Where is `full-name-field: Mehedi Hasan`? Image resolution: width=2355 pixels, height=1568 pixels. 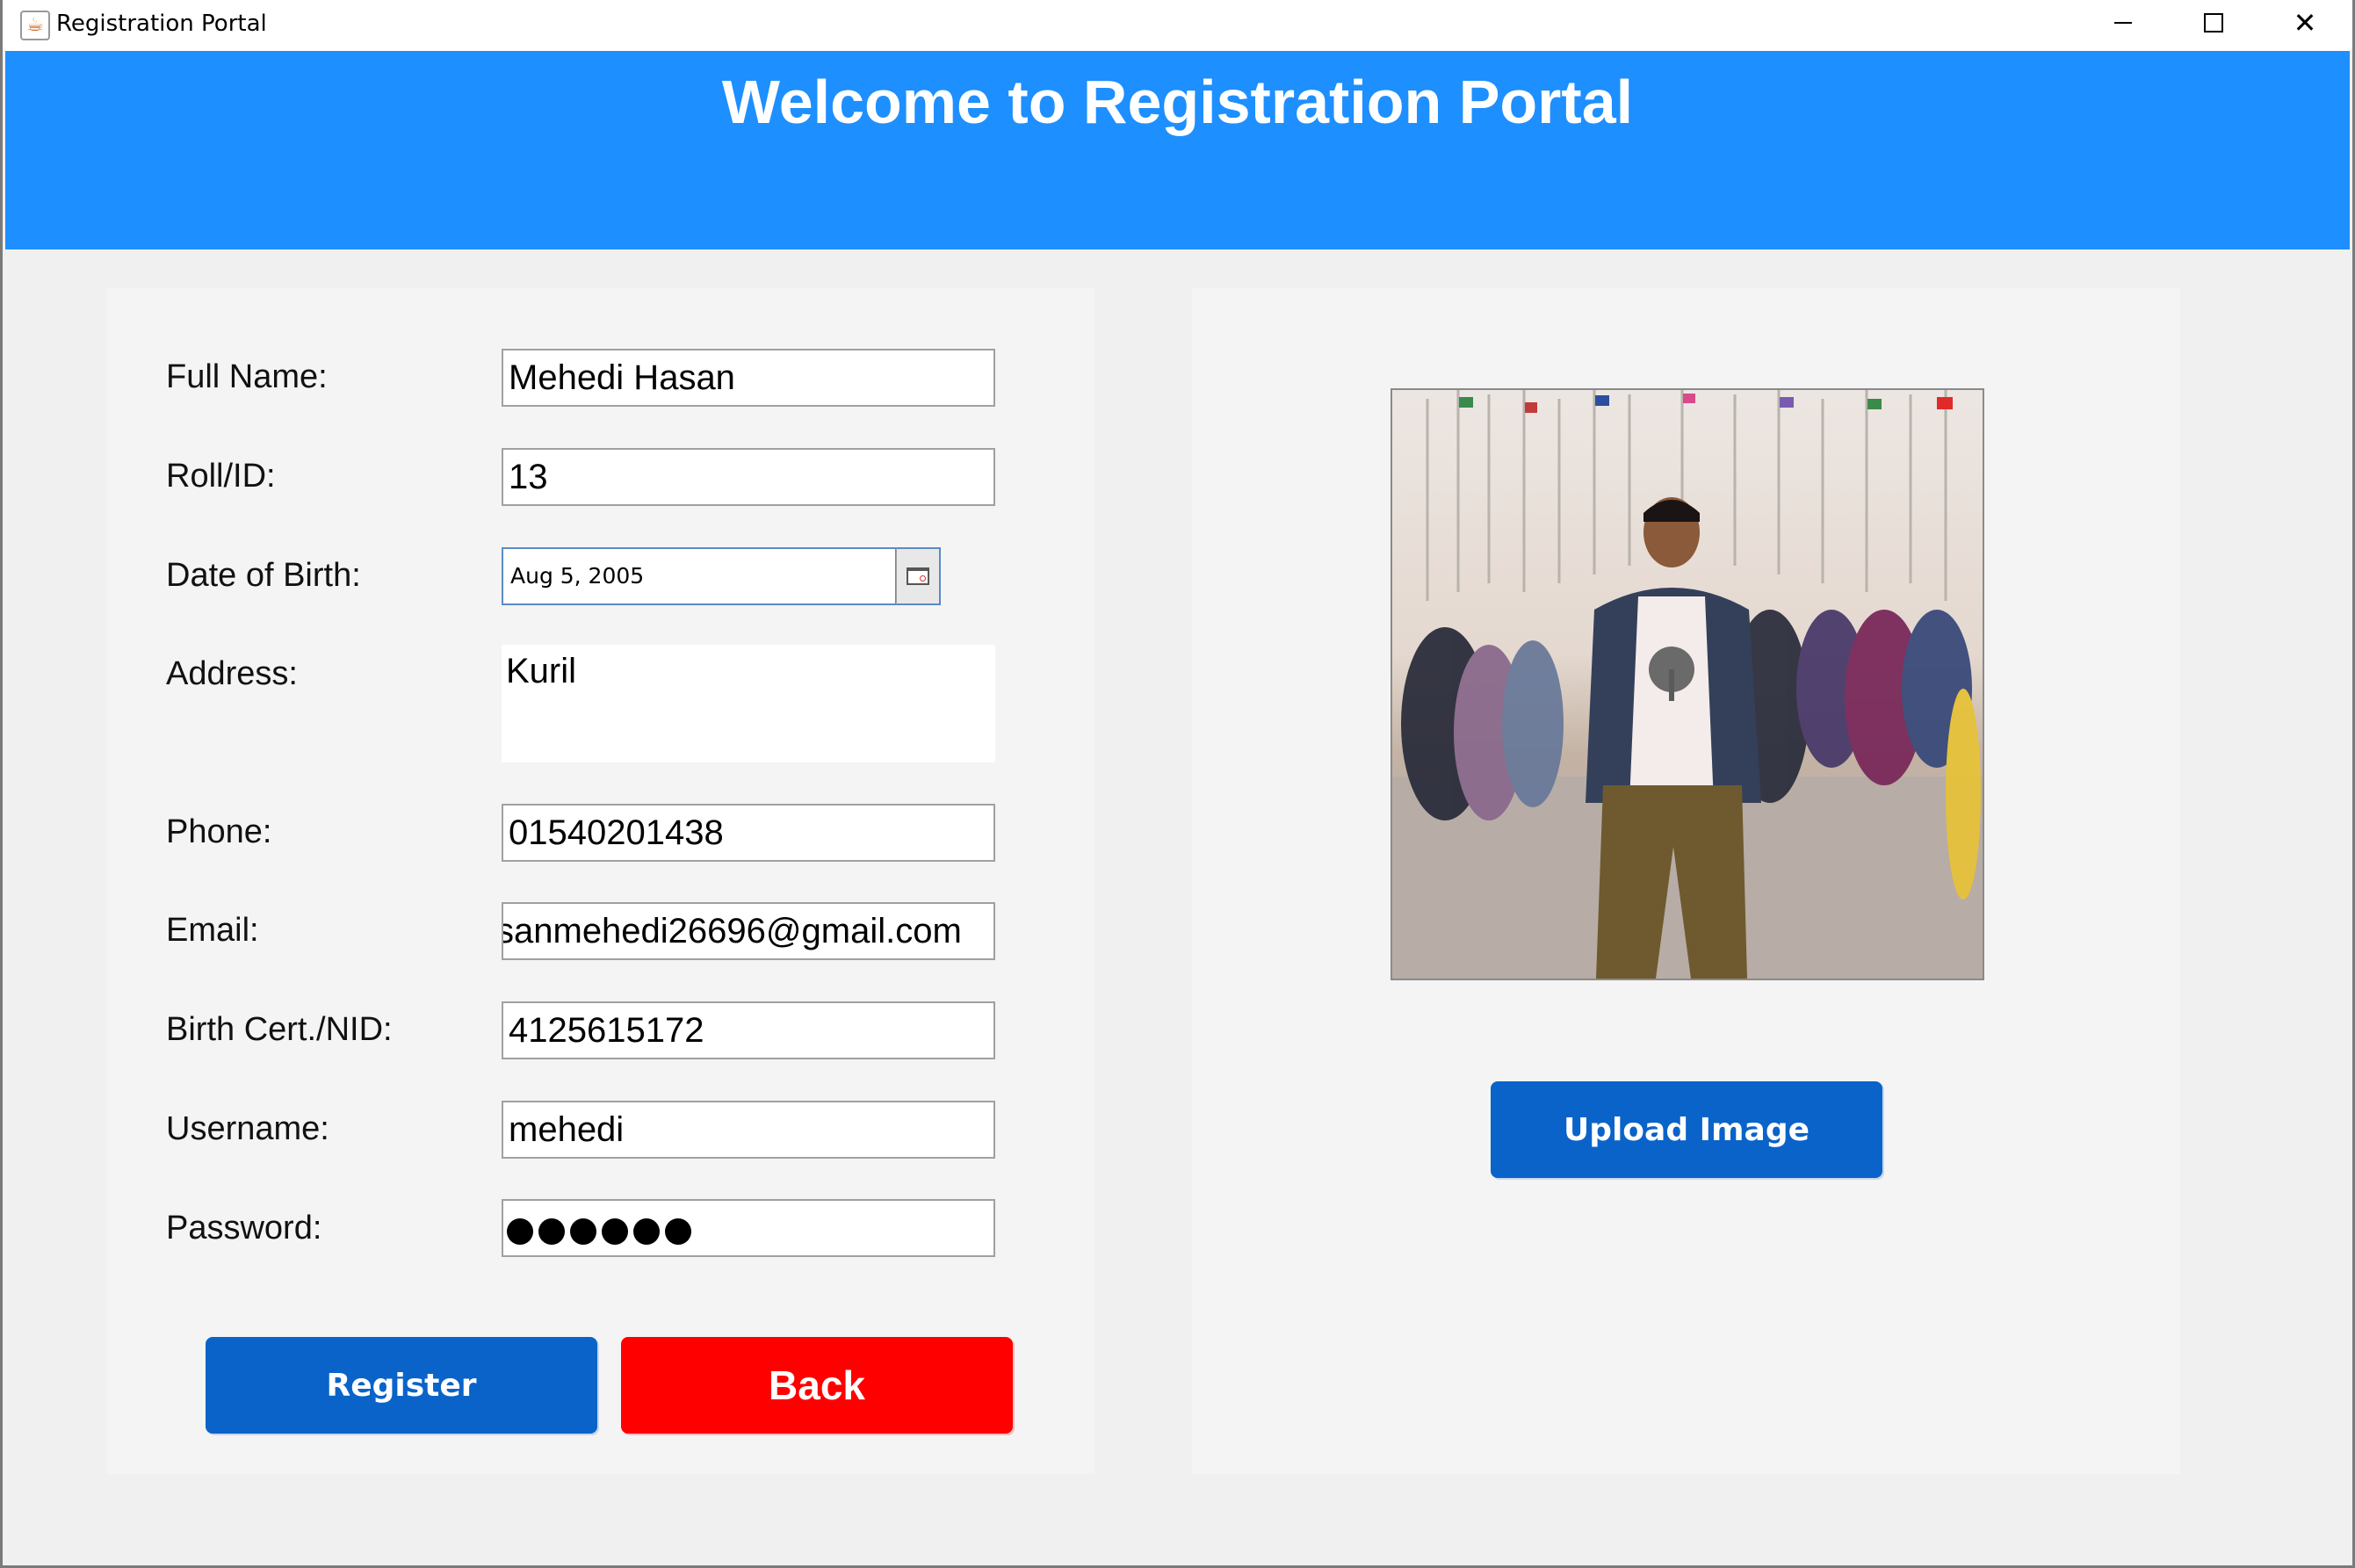 full-name-field: Mehedi Hasan is located at coordinates (748, 378).